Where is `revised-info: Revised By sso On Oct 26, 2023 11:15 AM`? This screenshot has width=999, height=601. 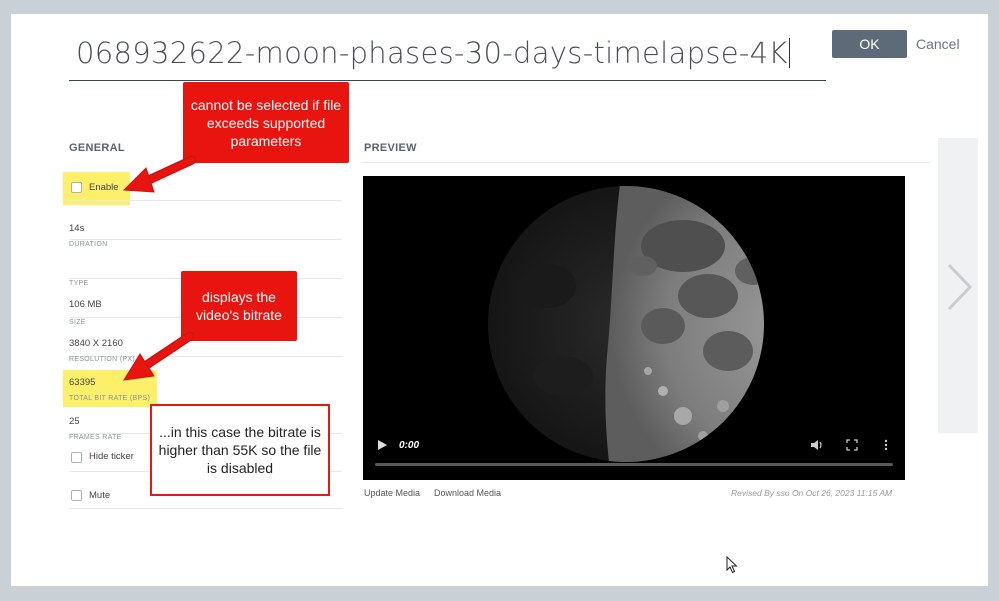 revised-info: Revised By sso On Oct 26, 2023 11:15 AM is located at coordinates (812, 493).